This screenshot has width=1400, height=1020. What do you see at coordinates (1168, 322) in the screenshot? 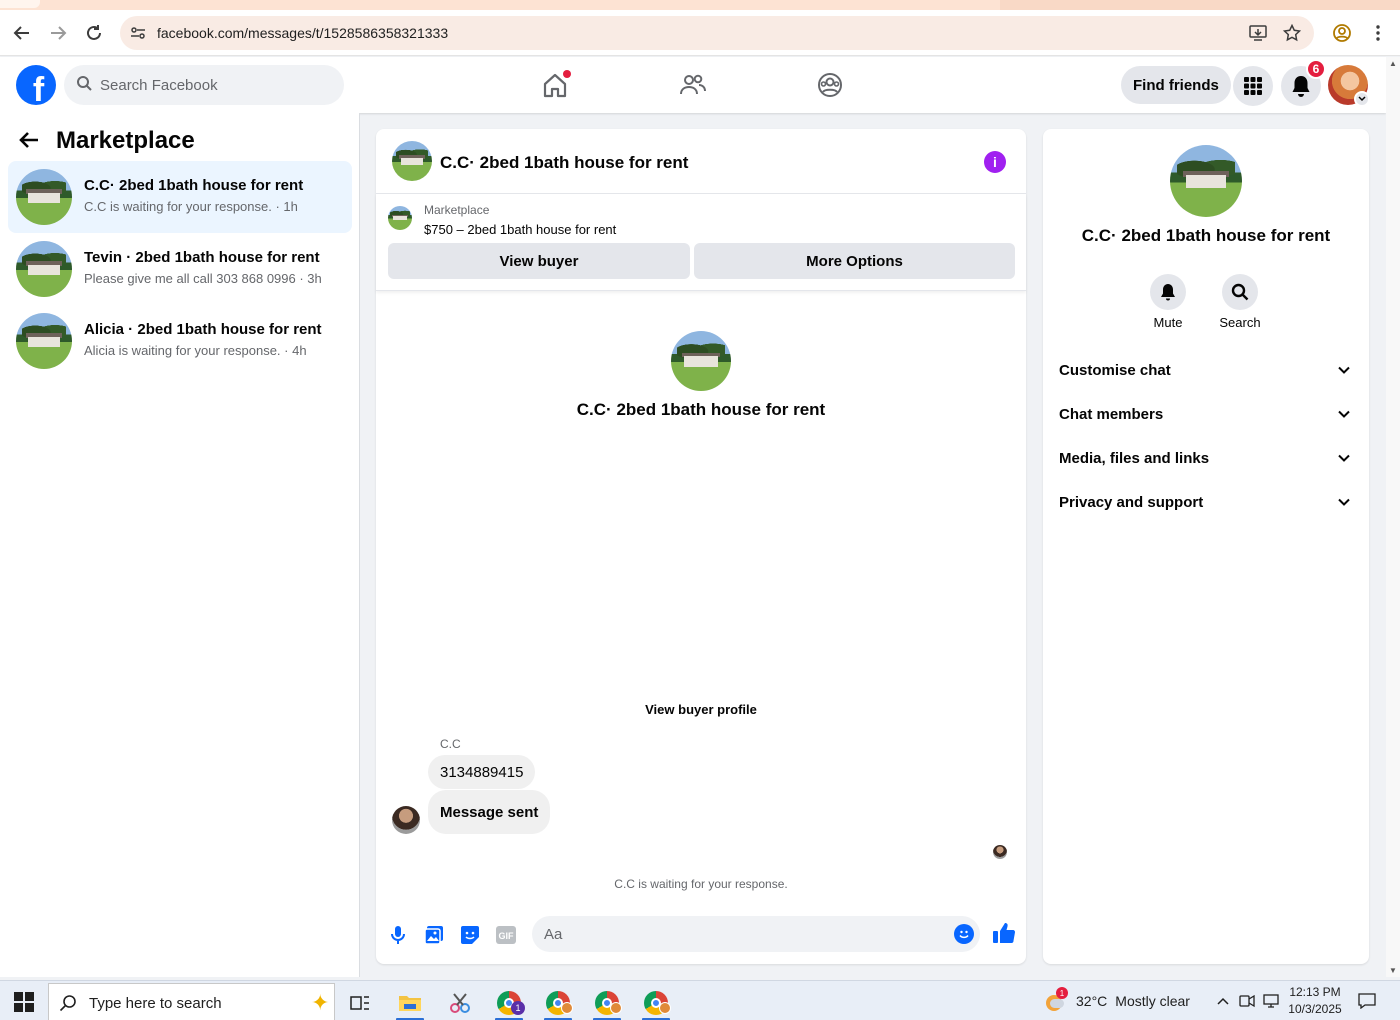
I see `mute-label: Mute` at bounding box center [1168, 322].